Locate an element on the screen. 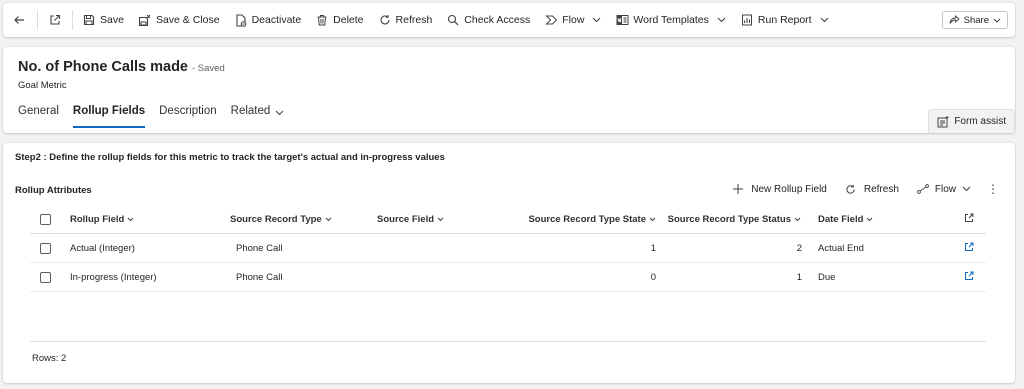 The height and width of the screenshot is (389, 1024). cell-status: 1 is located at coordinates (799, 277).